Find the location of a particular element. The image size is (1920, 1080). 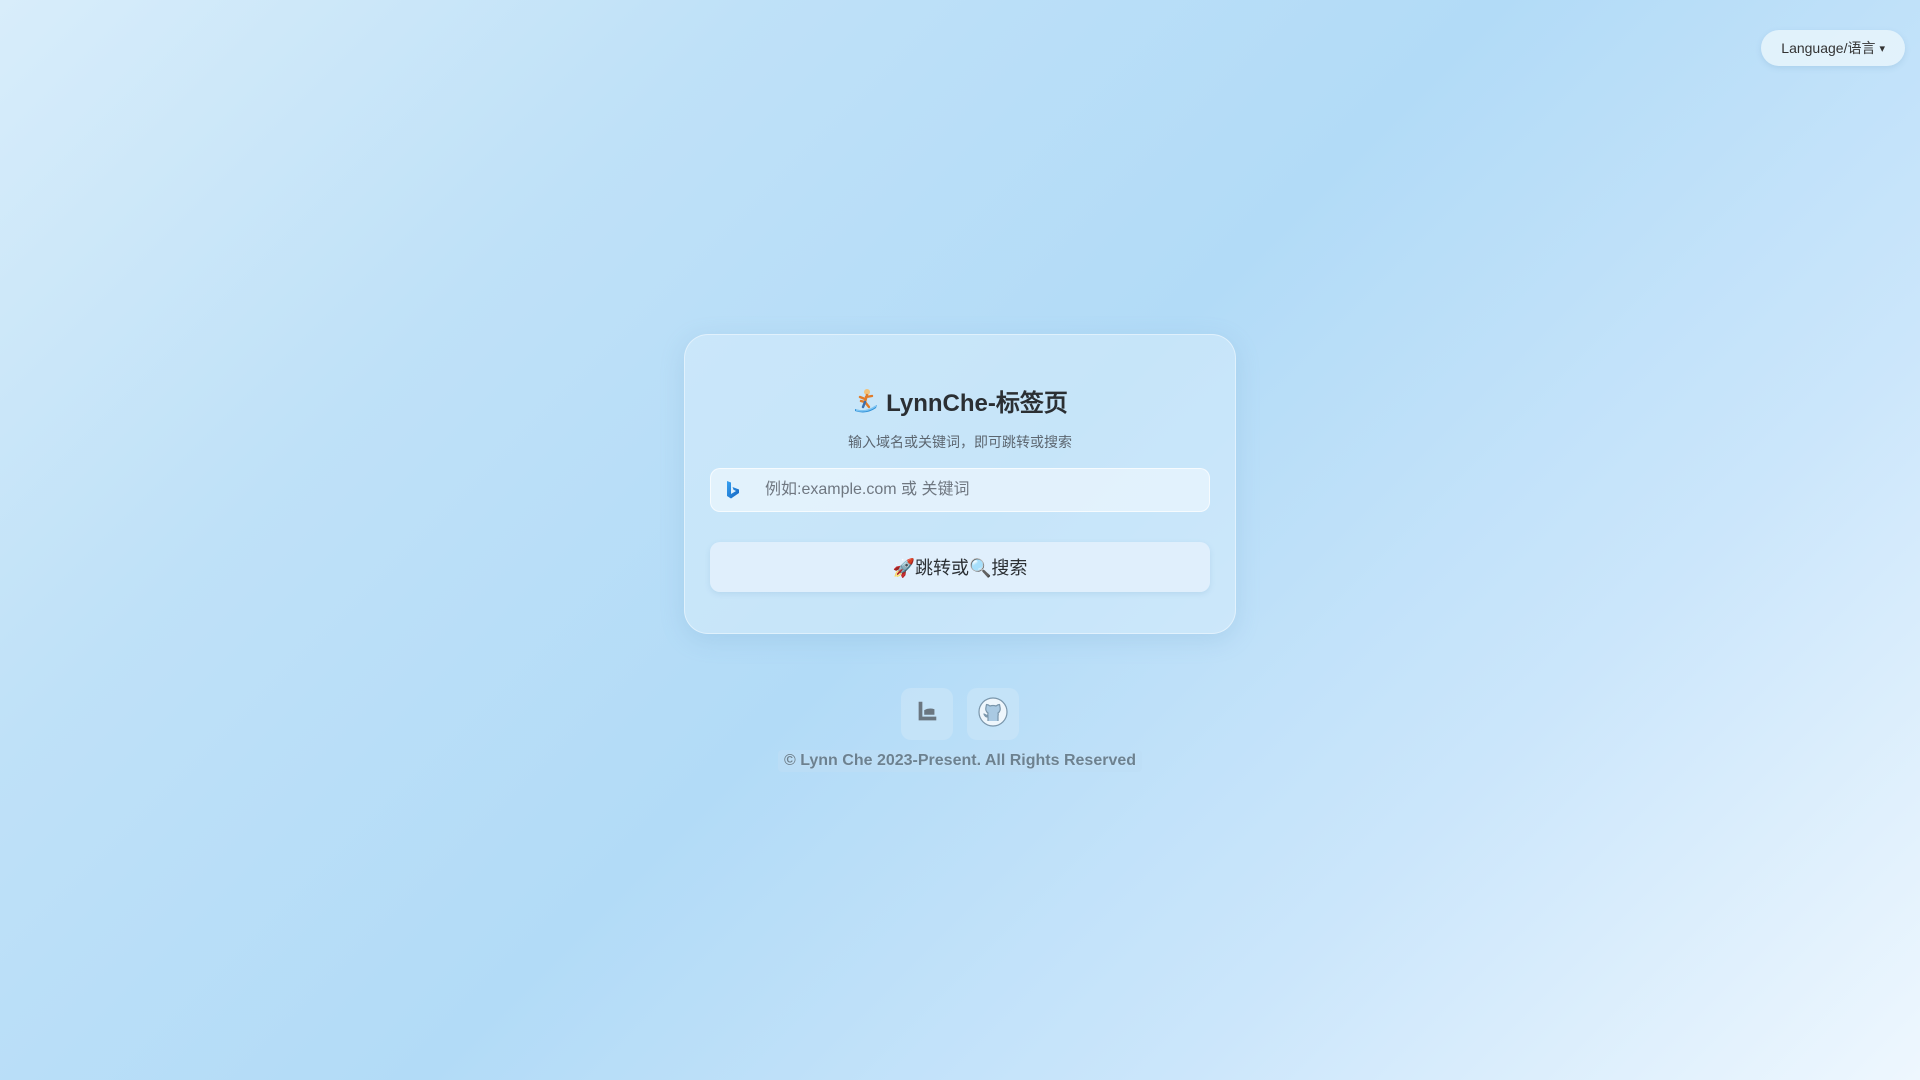

search-bar is located at coordinates (960, 490).